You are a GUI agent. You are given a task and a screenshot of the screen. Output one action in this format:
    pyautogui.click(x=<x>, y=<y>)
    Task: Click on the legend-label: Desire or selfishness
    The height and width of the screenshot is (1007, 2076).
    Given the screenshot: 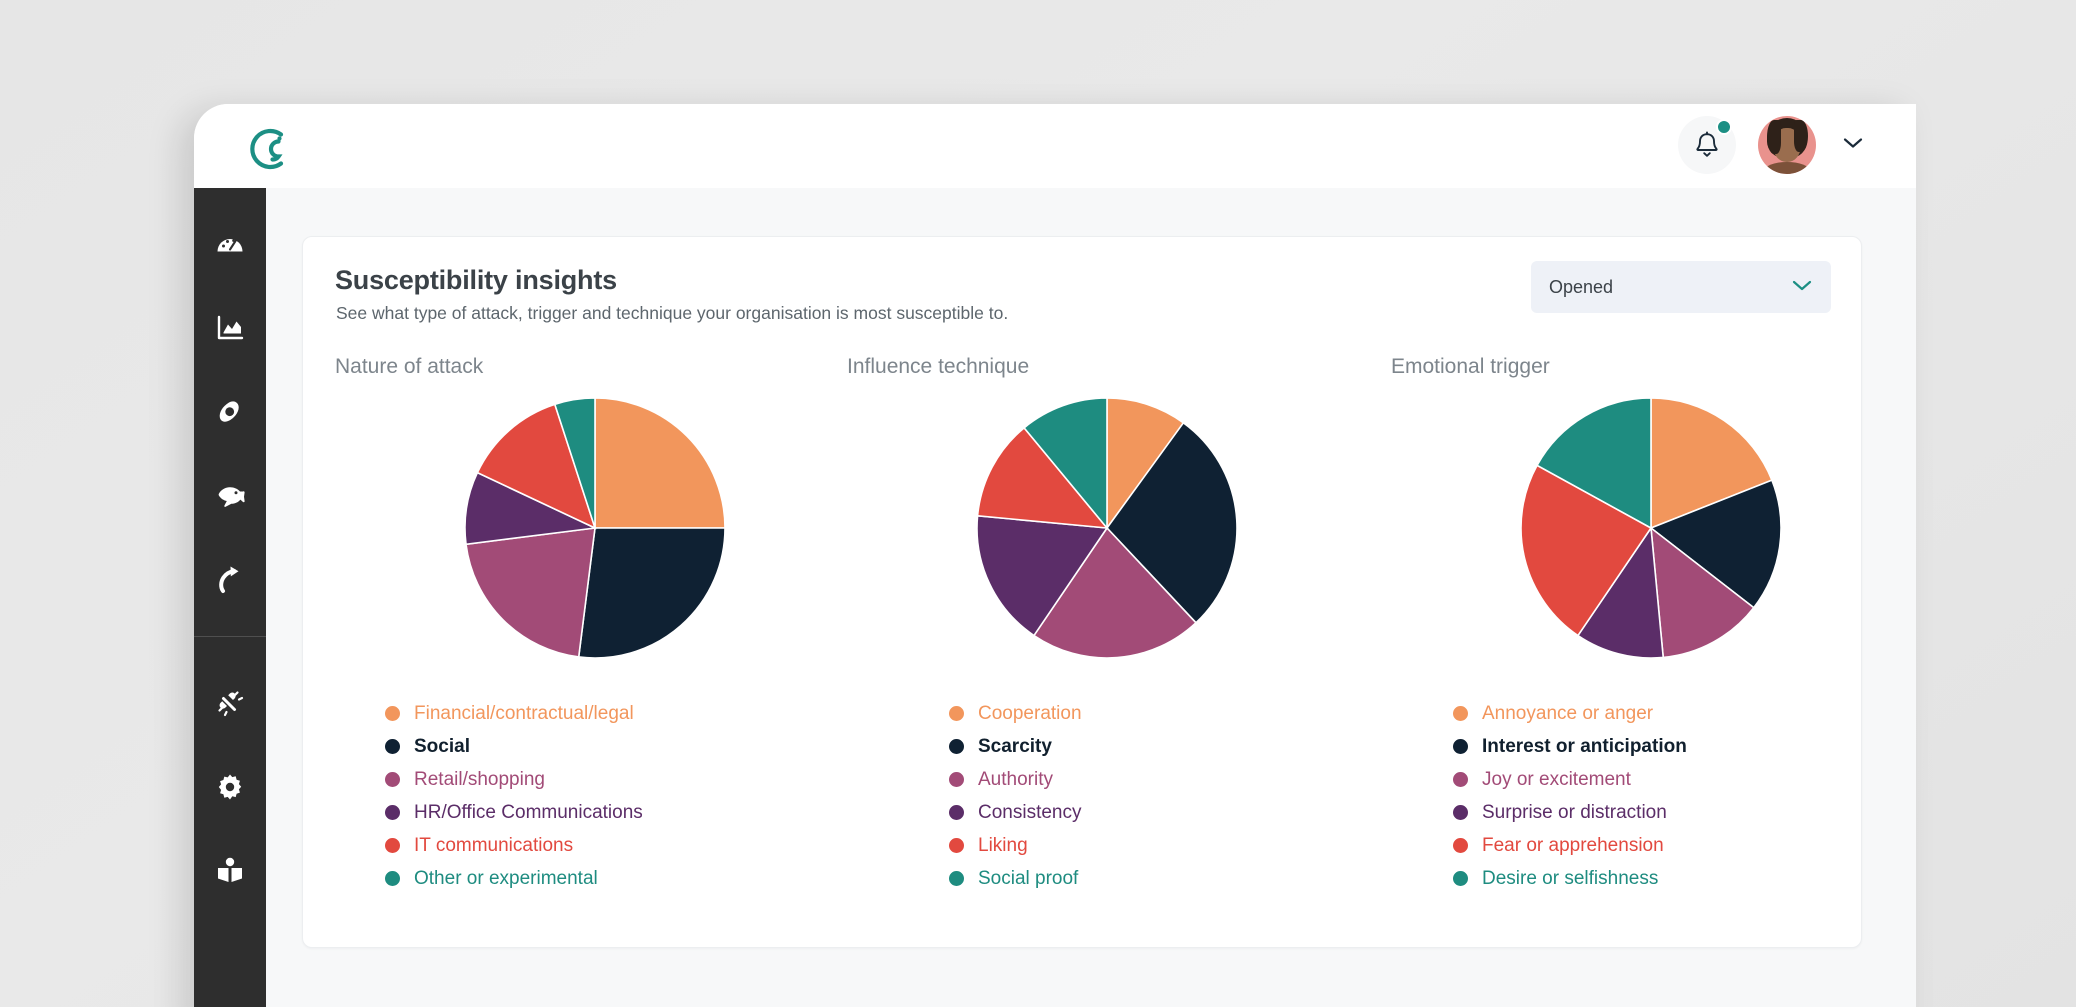 What is the action you would take?
    pyautogui.click(x=1570, y=878)
    